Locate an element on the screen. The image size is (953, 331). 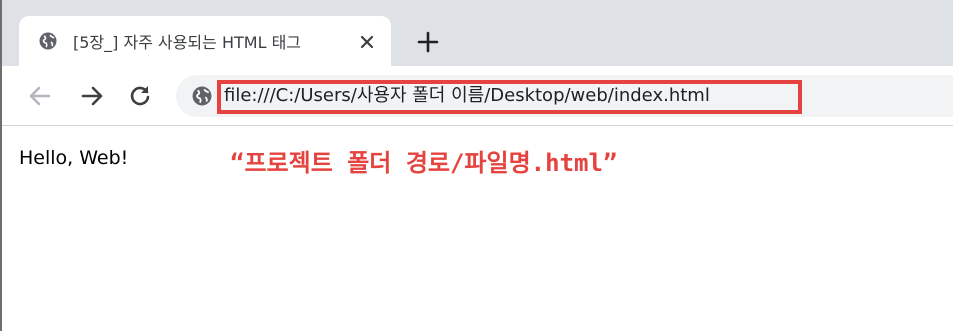
new-tab-button is located at coordinates (428, 42).